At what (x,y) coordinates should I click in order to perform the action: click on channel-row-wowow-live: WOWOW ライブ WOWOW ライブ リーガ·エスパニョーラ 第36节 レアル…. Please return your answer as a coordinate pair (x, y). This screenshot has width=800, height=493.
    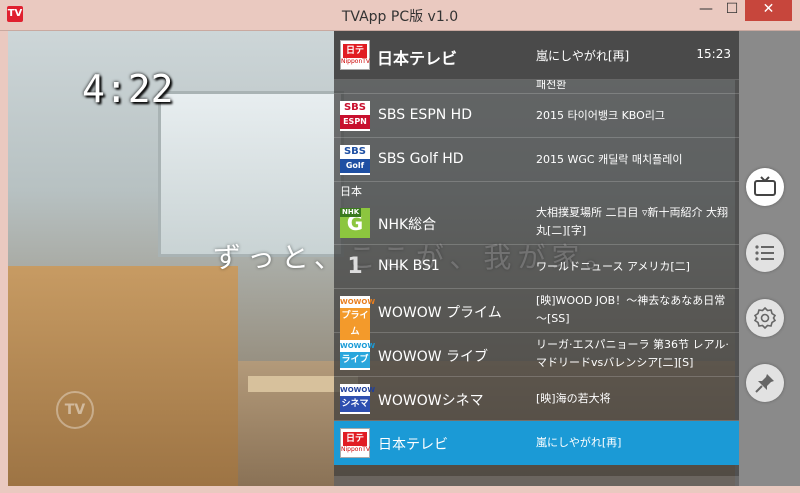
    Looking at the image, I should click on (536, 355).